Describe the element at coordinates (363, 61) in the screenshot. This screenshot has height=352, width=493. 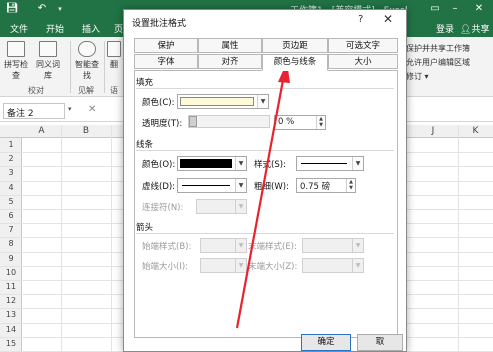
I see `tab-size: 大小` at that location.